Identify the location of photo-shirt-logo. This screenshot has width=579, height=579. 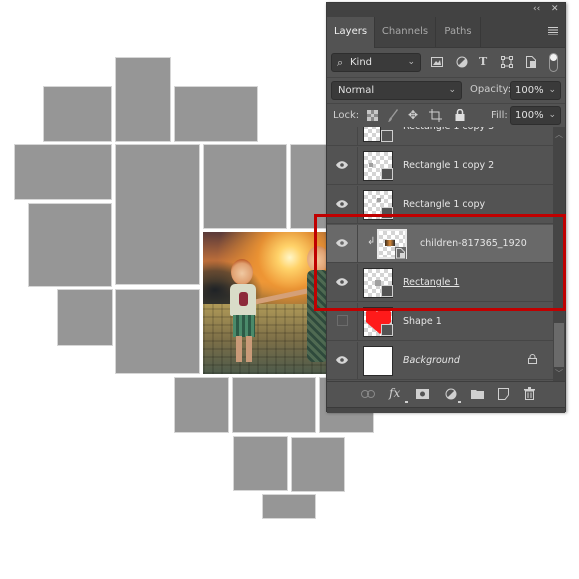
(243, 299).